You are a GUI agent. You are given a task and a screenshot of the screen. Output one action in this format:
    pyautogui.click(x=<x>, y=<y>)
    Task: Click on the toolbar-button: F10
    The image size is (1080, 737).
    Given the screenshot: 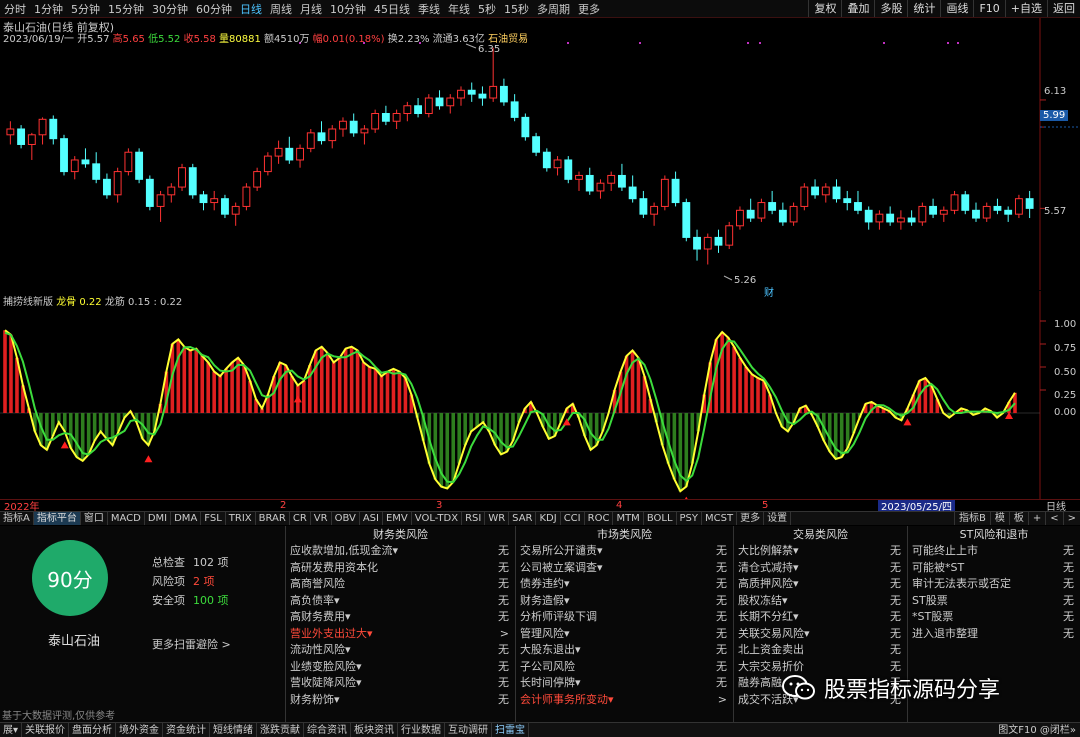 What is the action you would take?
    pyautogui.click(x=988, y=8)
    